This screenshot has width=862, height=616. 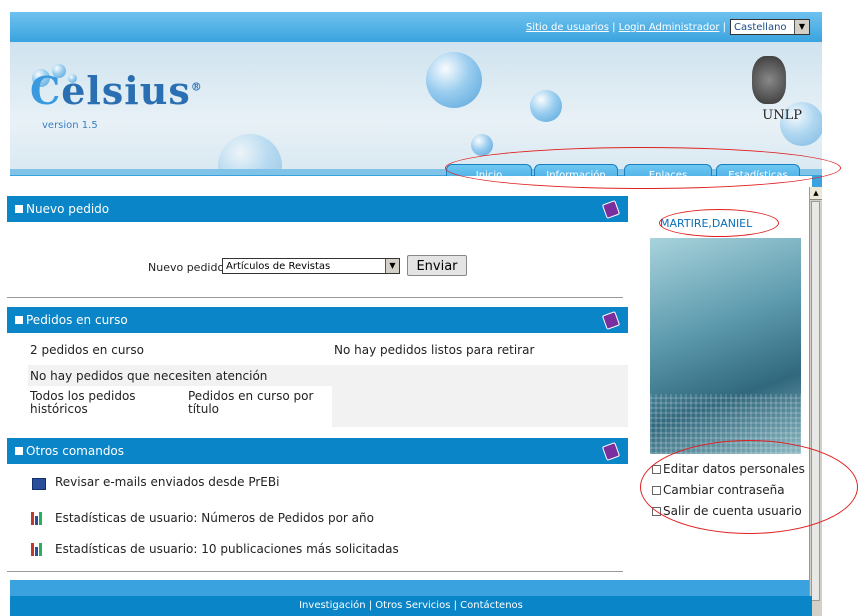 What do you see at coordinates (317, 320) in the screenshot?
I see `orders-header: Pedidos en curso` at bounding box center [317, 320].